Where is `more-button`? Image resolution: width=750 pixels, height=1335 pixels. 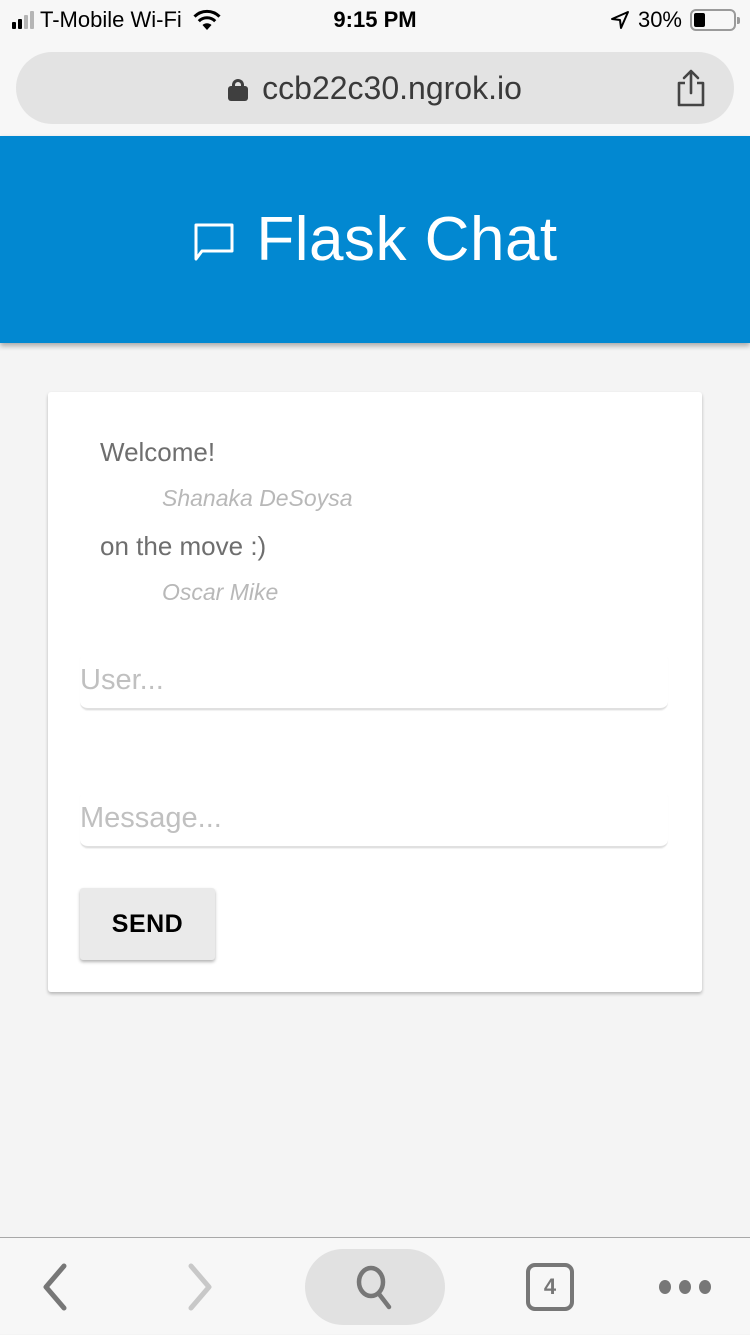 more-button is located at coordinates (685, 1286).